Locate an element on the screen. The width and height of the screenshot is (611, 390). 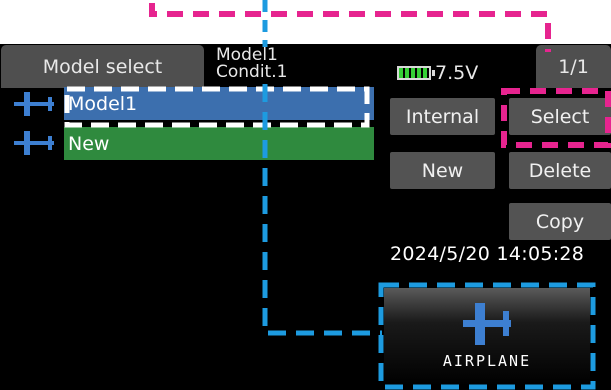
battery-indicator: 7.5V is located at coordinates (438, 73).